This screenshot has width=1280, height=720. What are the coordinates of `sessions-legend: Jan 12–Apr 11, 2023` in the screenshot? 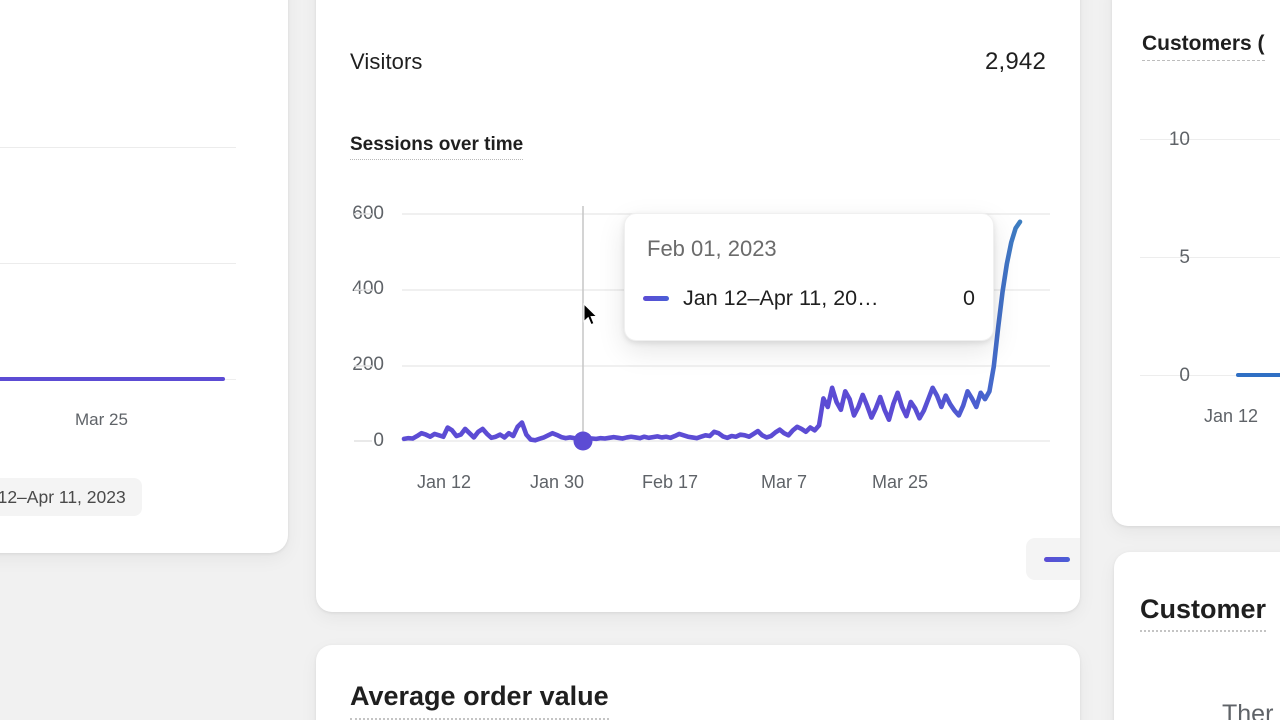 It's located at (1053, 559).